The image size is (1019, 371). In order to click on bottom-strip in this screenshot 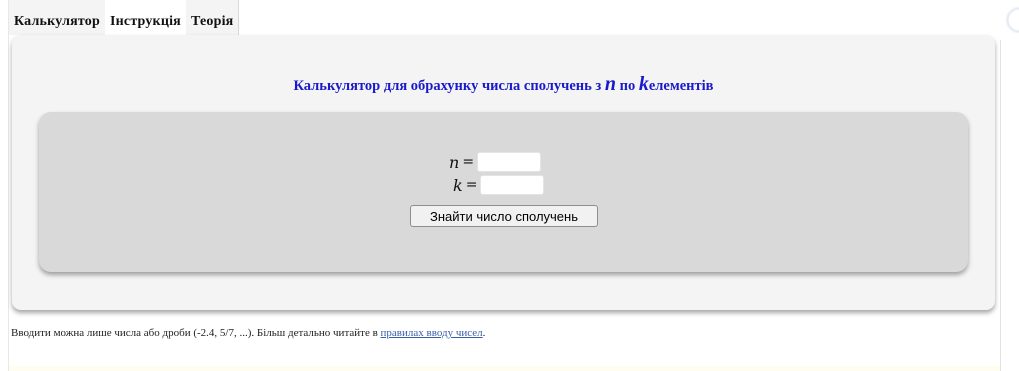, I will do `click(504, 368)`.